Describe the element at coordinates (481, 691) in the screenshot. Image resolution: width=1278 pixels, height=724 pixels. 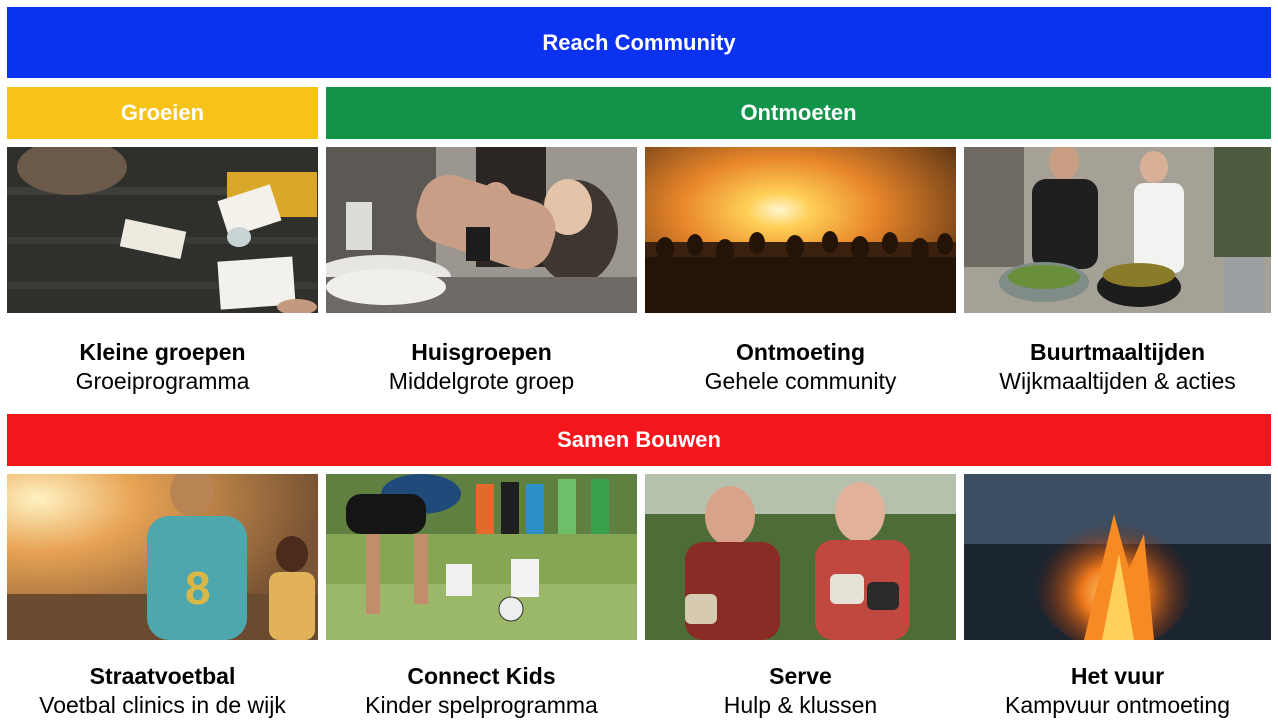
I see `caption-connect-kids: Connect Kids Kinder spelprogramma` at that location.